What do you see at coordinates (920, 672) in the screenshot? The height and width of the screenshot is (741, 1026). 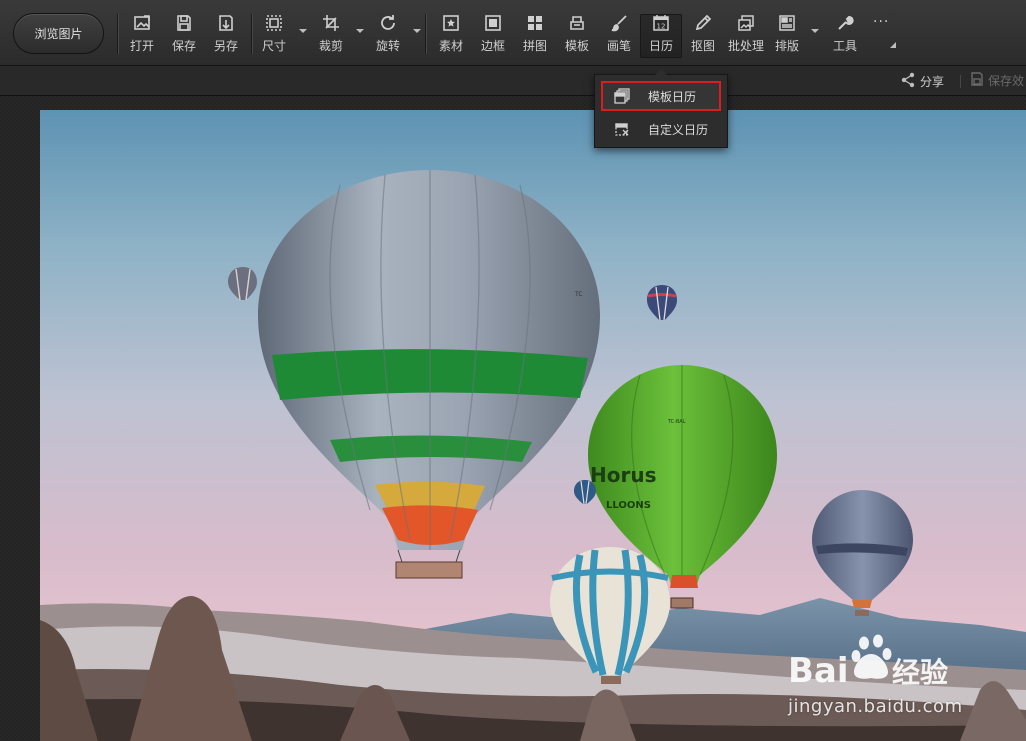 I see `watermark-logo-text-cn: 经验` at bounding box center [920, 672].